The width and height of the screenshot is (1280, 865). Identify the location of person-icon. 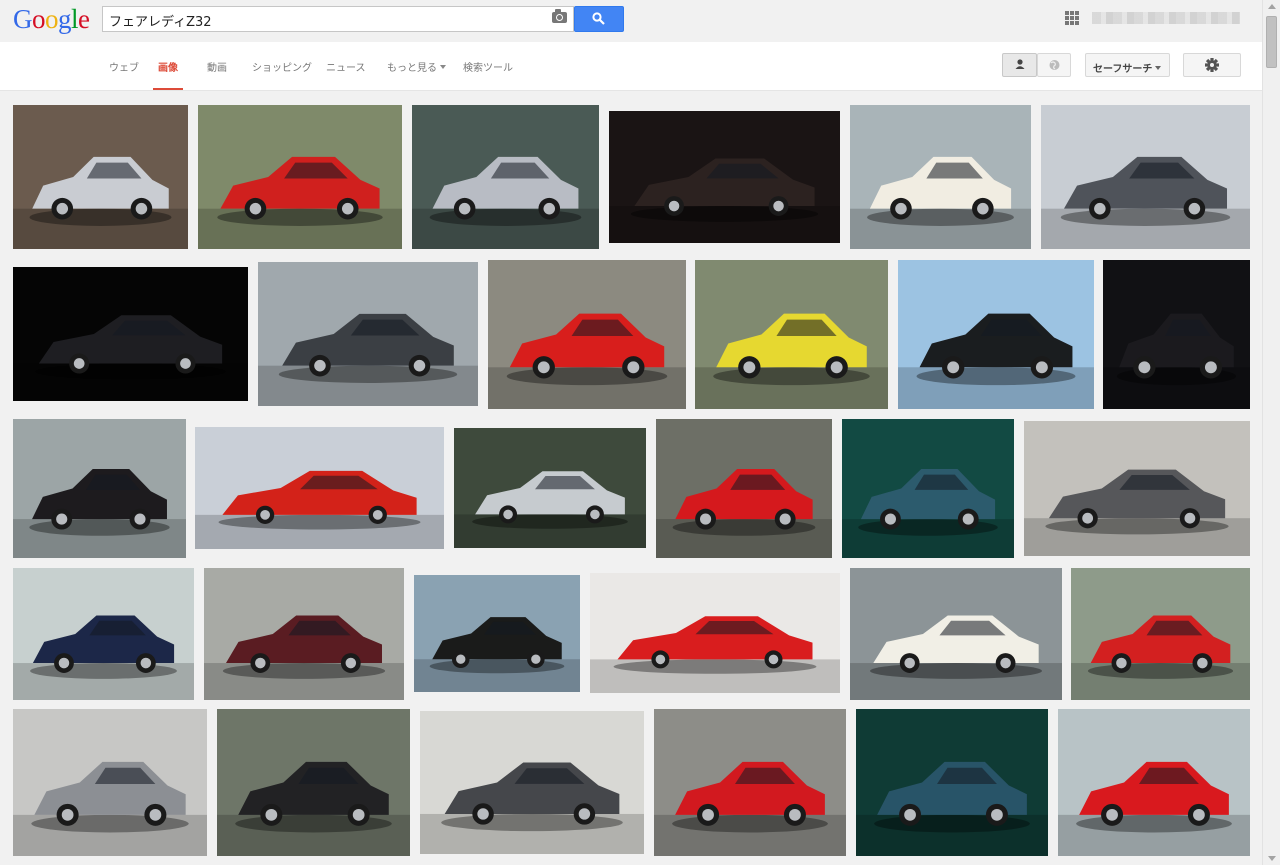
(1020, 64).